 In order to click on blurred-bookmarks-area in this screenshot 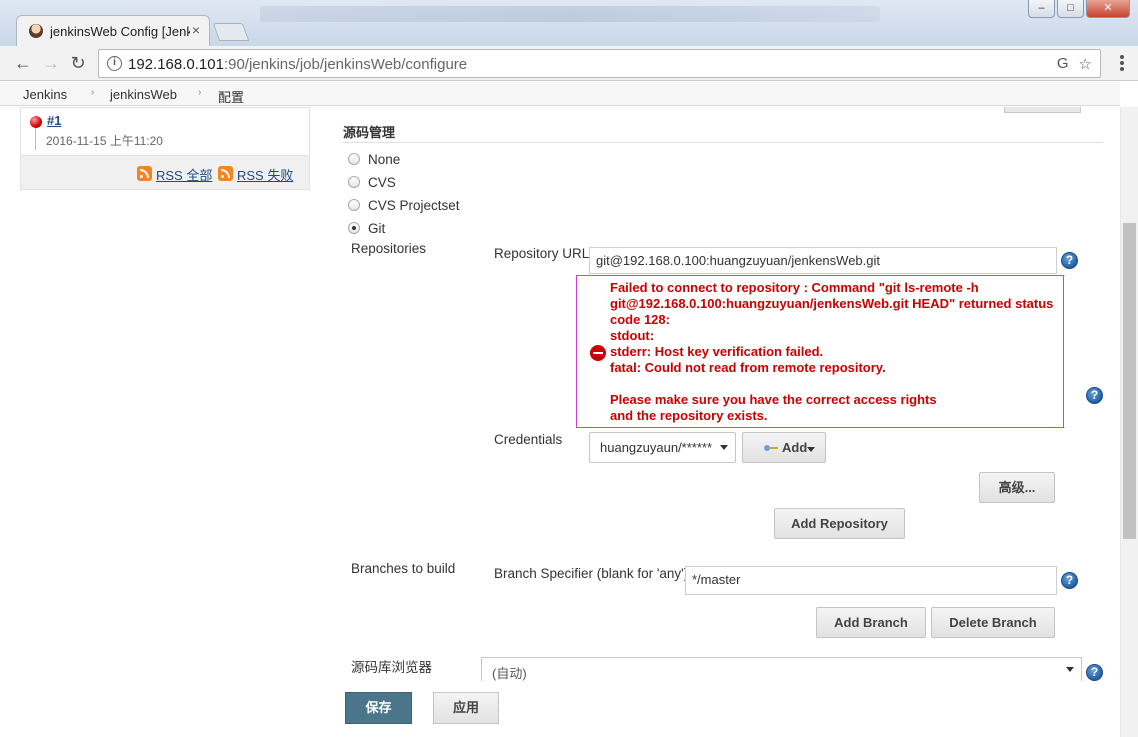, I will do `click(570, 14)`.